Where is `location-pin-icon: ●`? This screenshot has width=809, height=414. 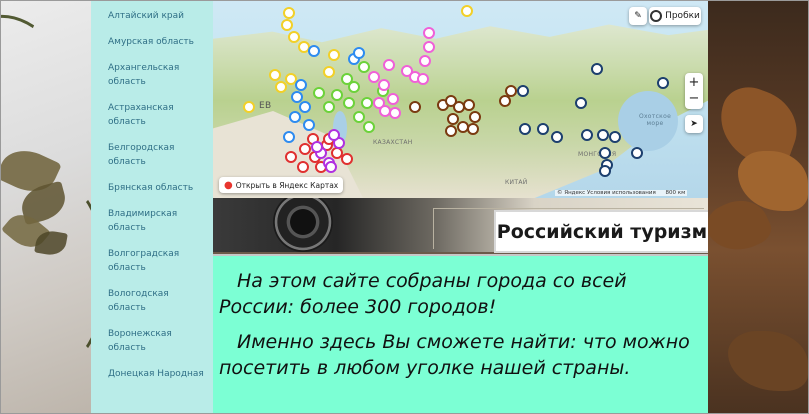
location-pin-icon: ● is located at coordinates (228, 185).